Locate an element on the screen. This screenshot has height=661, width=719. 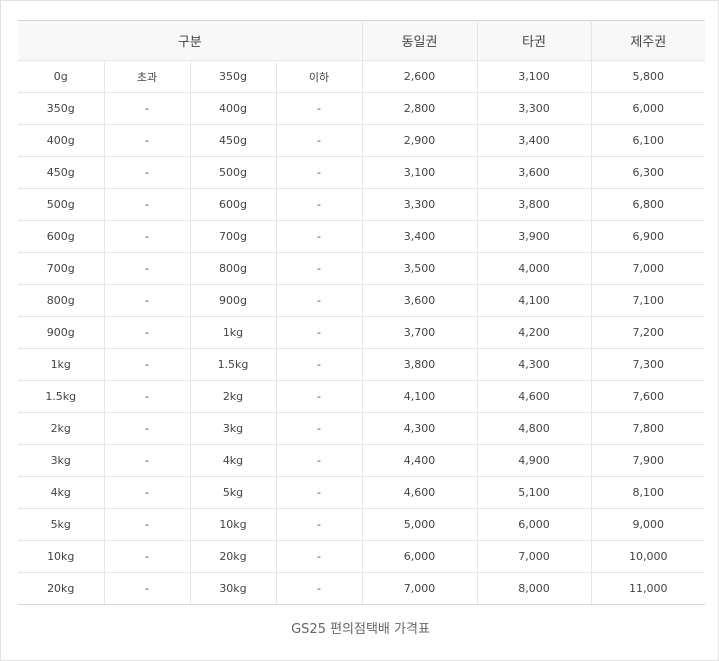
price-same-region-cell: 3,100 is located at coordinates (419, 172).